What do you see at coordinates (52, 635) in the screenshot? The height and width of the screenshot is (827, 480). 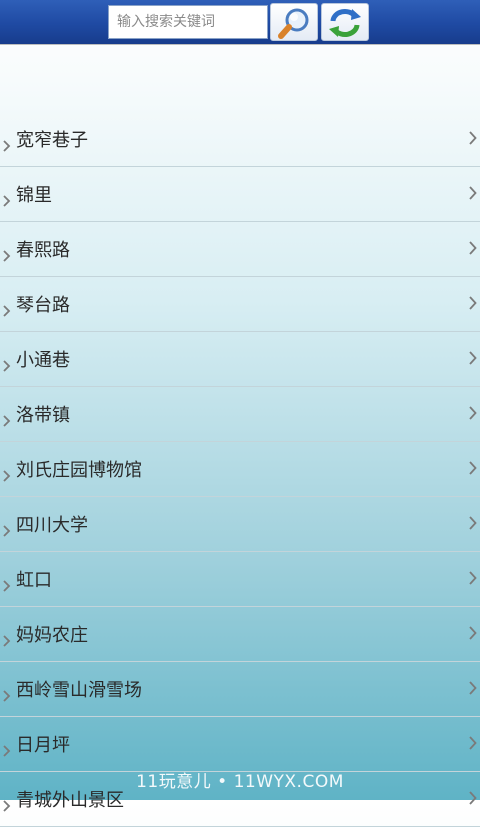 I see `list-item-label: 妈妈农庄` at bounding box center [52, 635].